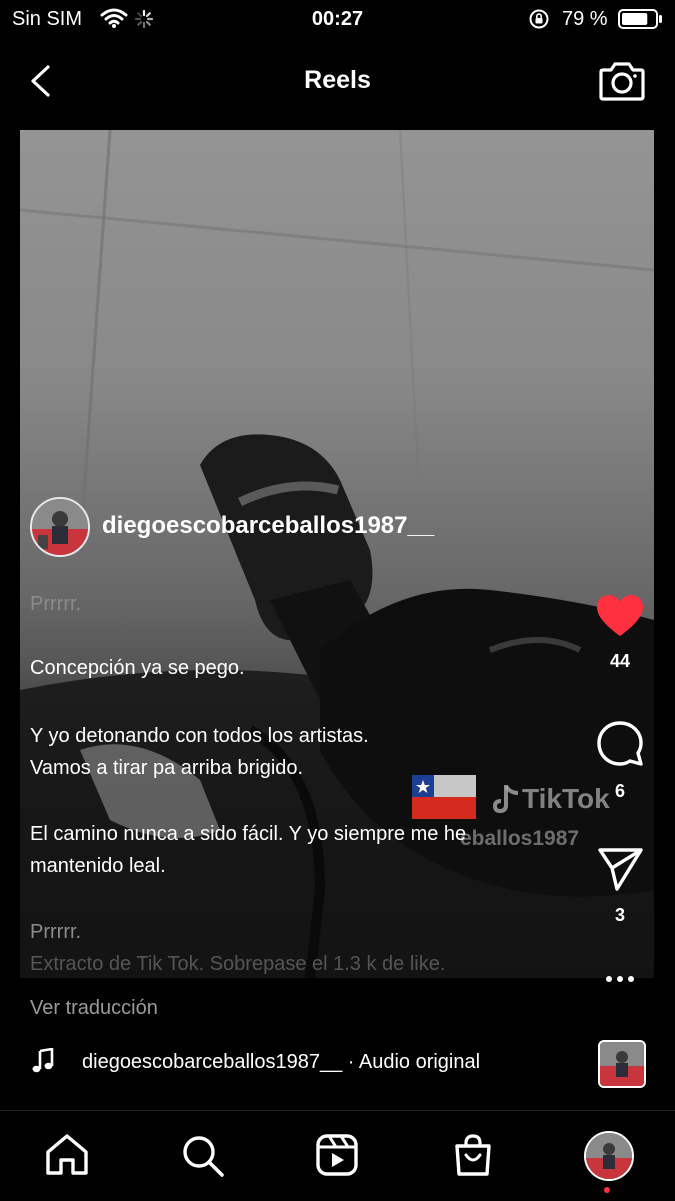  Describe the element at coordinates (337, 20) in the screenshot. I see `status-bar: Sin SIM 00:27 79 %` at that location.